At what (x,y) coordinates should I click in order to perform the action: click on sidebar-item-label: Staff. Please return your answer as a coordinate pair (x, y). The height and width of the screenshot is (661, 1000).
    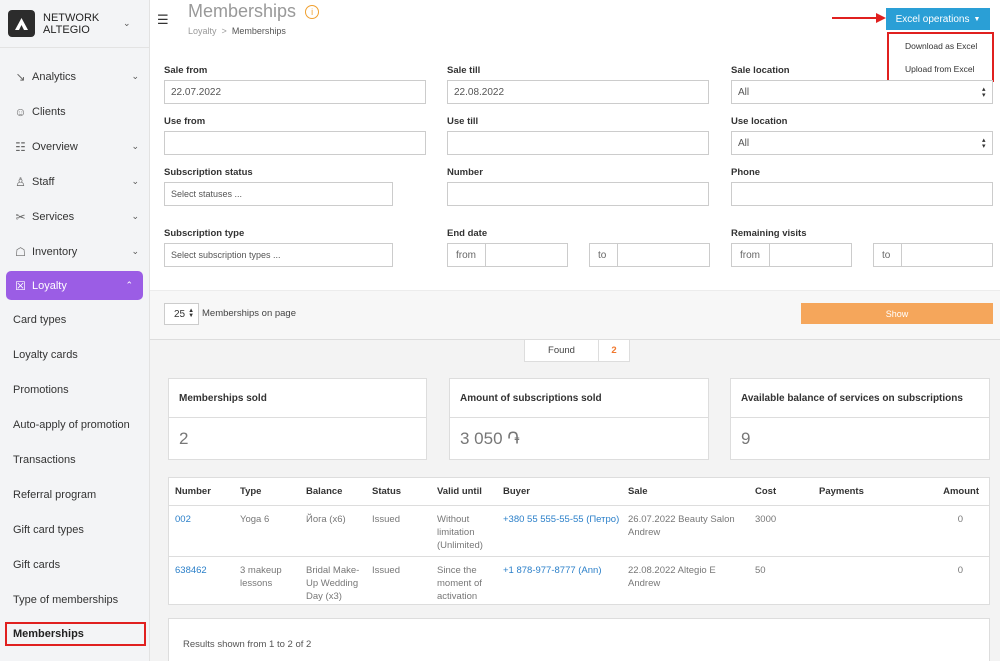
    Looking at the image, I should click on (43, 181).